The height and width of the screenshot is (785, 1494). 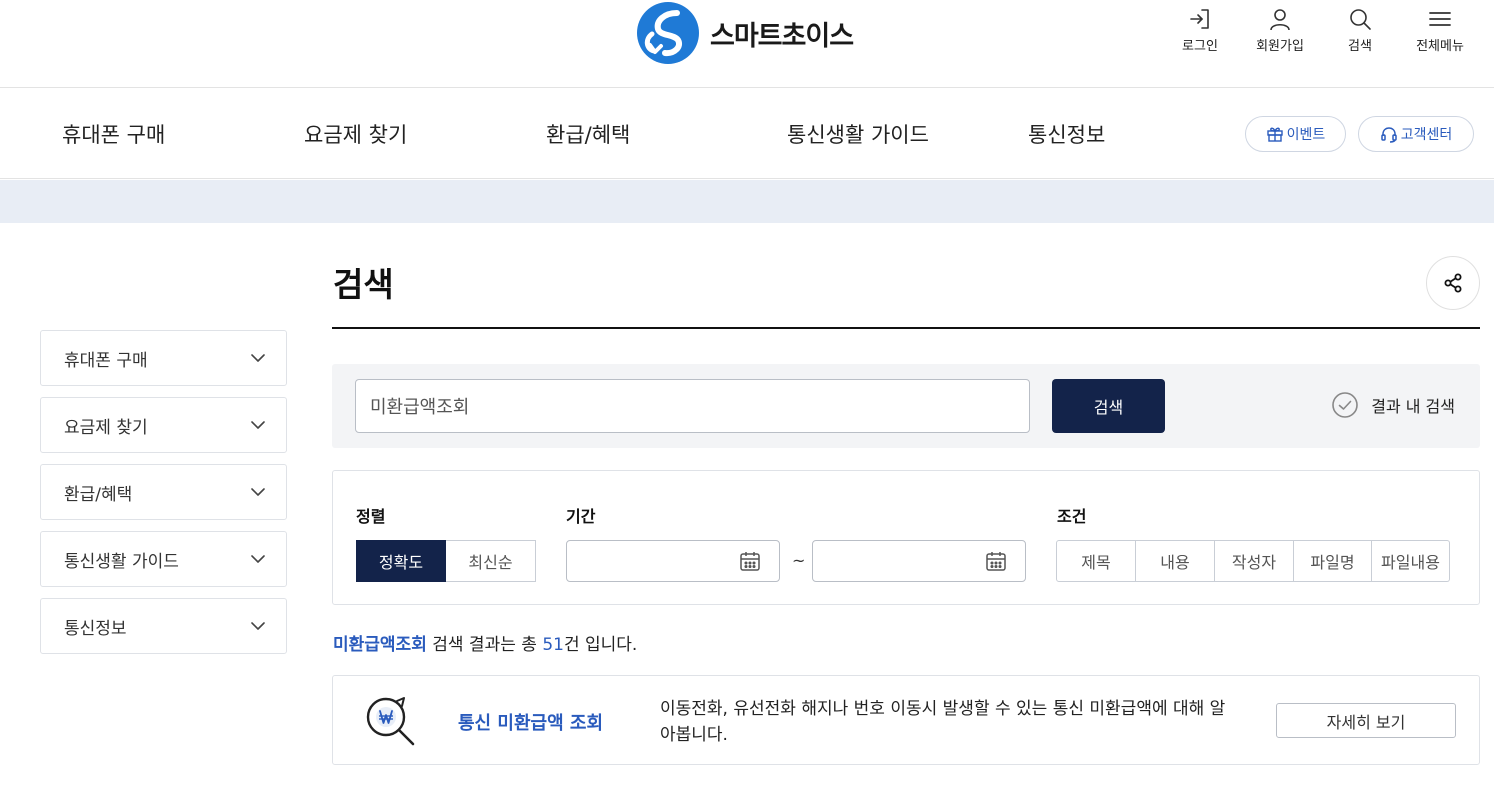 I want to click on condition-option-author: 작성자, so click(x=1254, y=561).